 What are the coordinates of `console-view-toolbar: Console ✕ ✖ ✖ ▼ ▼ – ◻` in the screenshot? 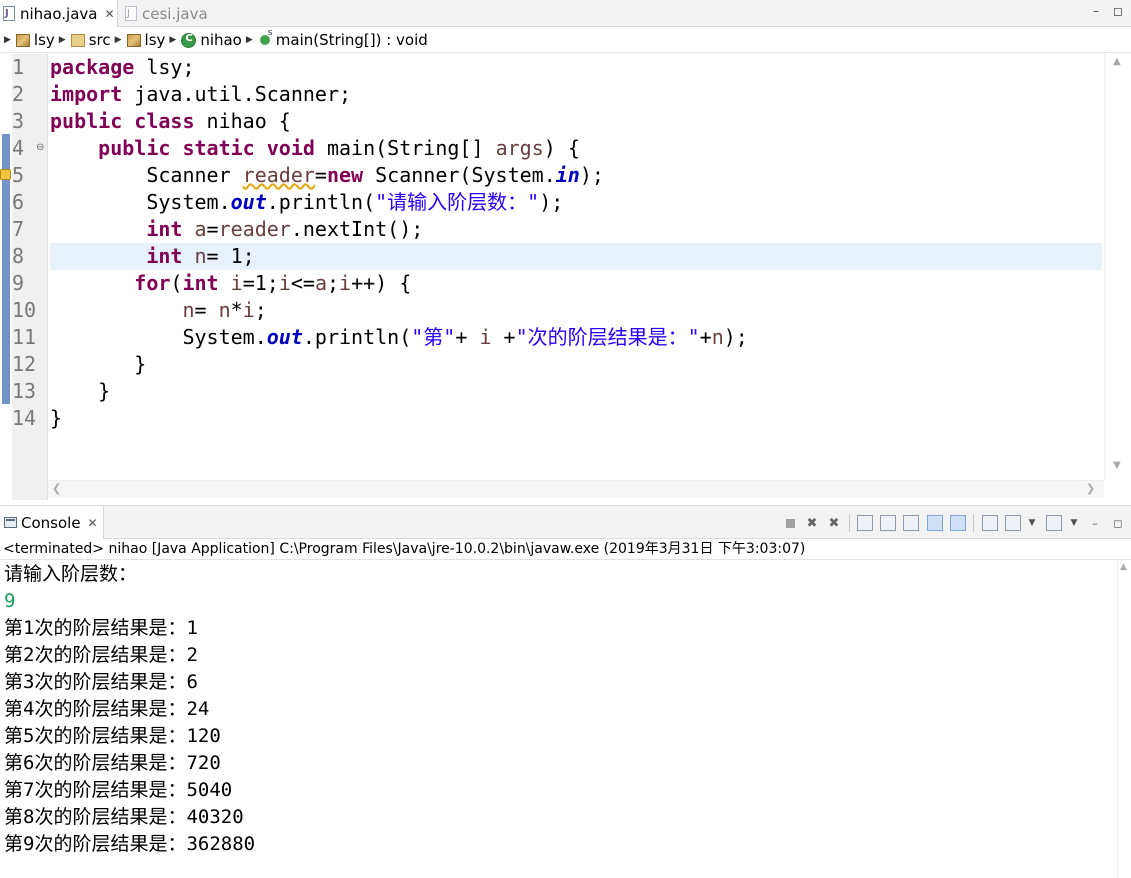 It's located at (565, 522).